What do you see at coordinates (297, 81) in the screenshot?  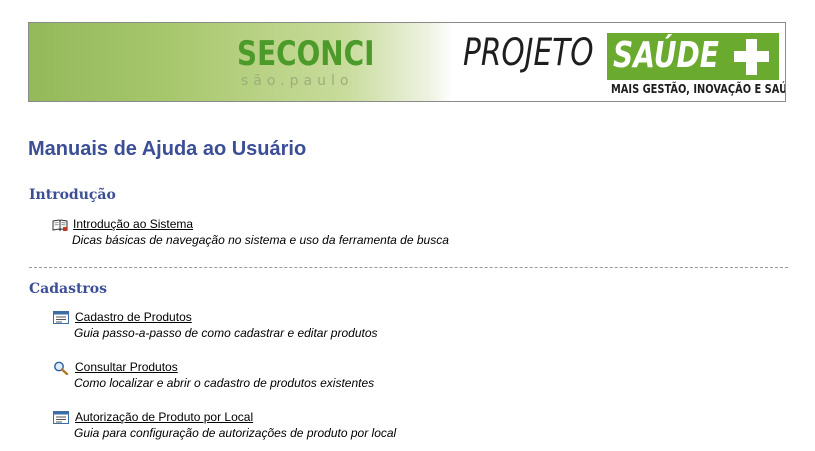 I see `seconci-logo-city: são.paulo` at bounding box center [297, 81].